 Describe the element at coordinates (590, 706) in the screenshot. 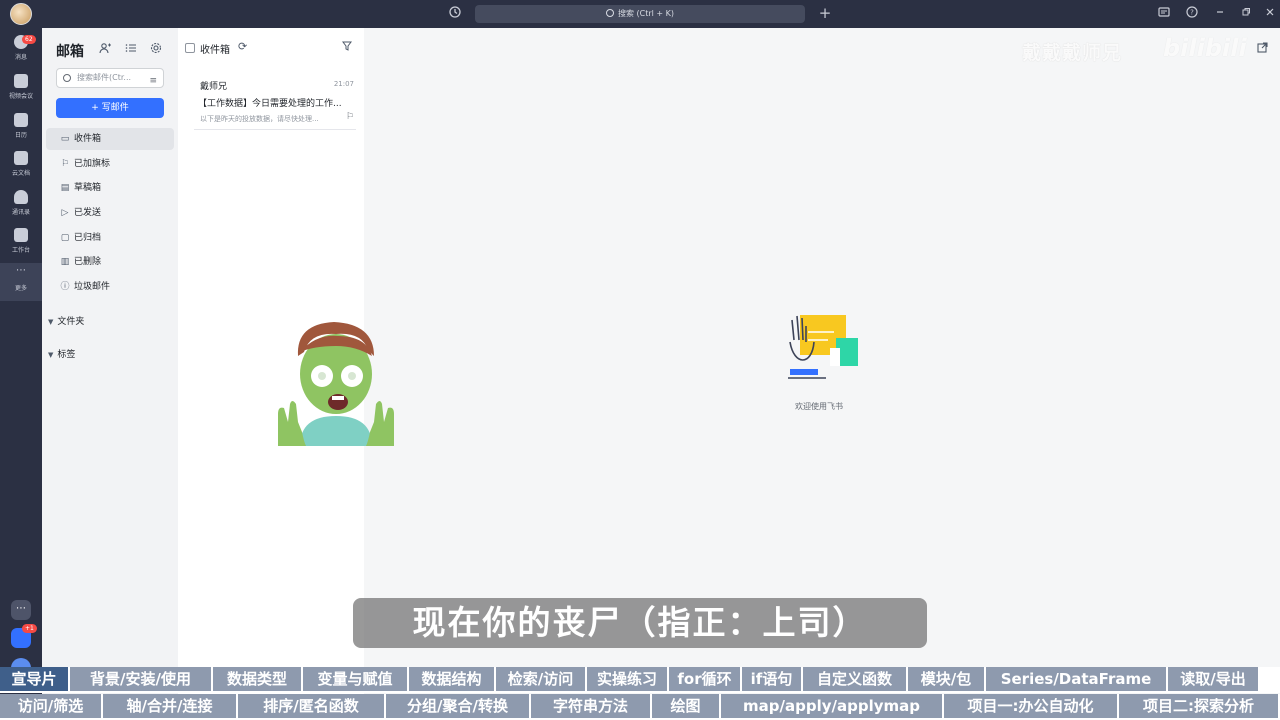

I see `course-nav-item: 字符串方法` at that location.